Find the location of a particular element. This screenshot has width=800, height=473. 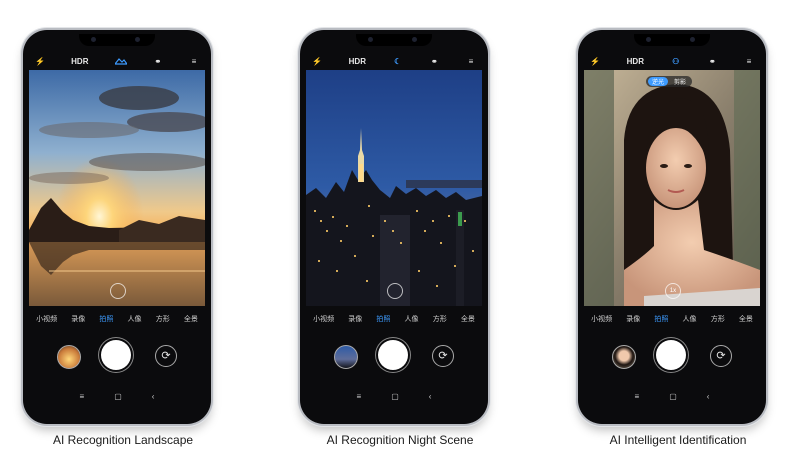

viewfinder-night is located at coordinates (394, 188).